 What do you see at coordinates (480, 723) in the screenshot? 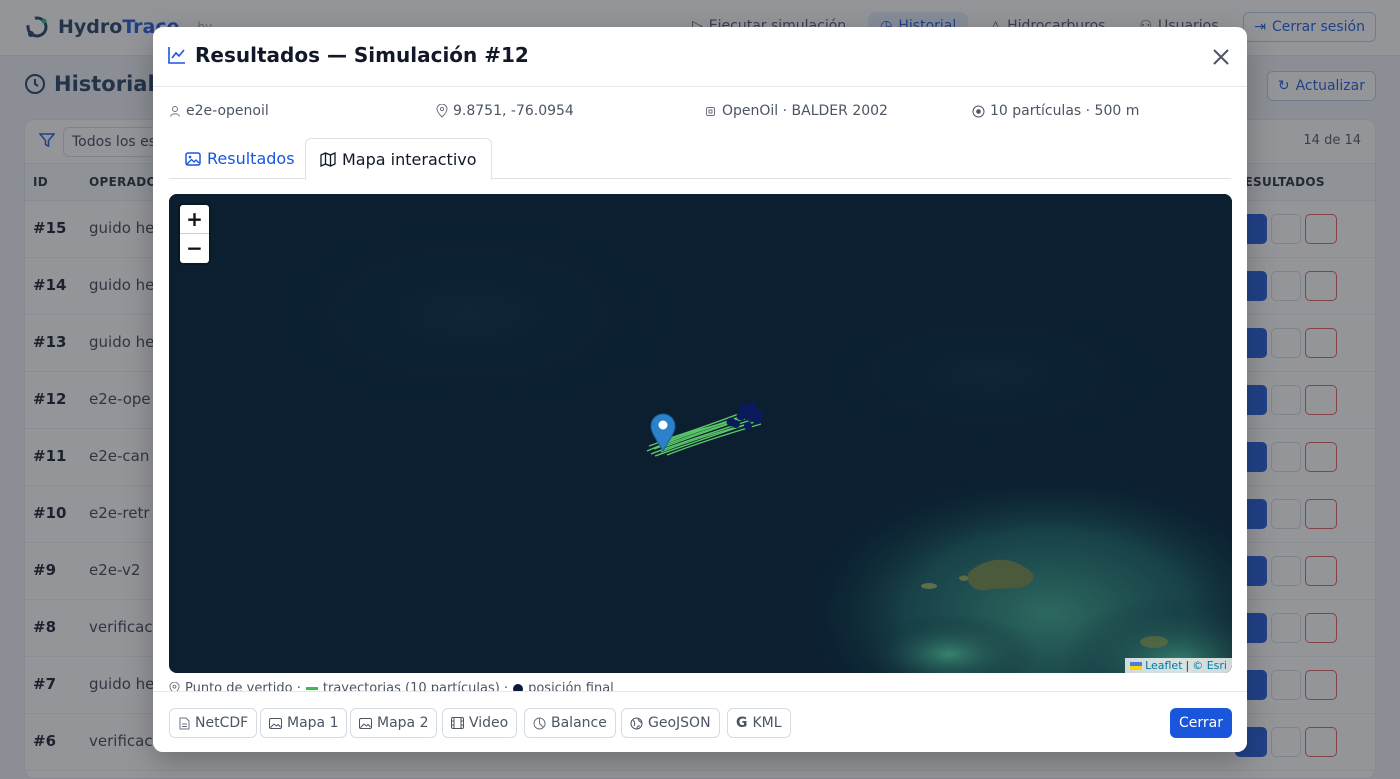
I see `download-video-button: Video` at bounding box center [480, 723].